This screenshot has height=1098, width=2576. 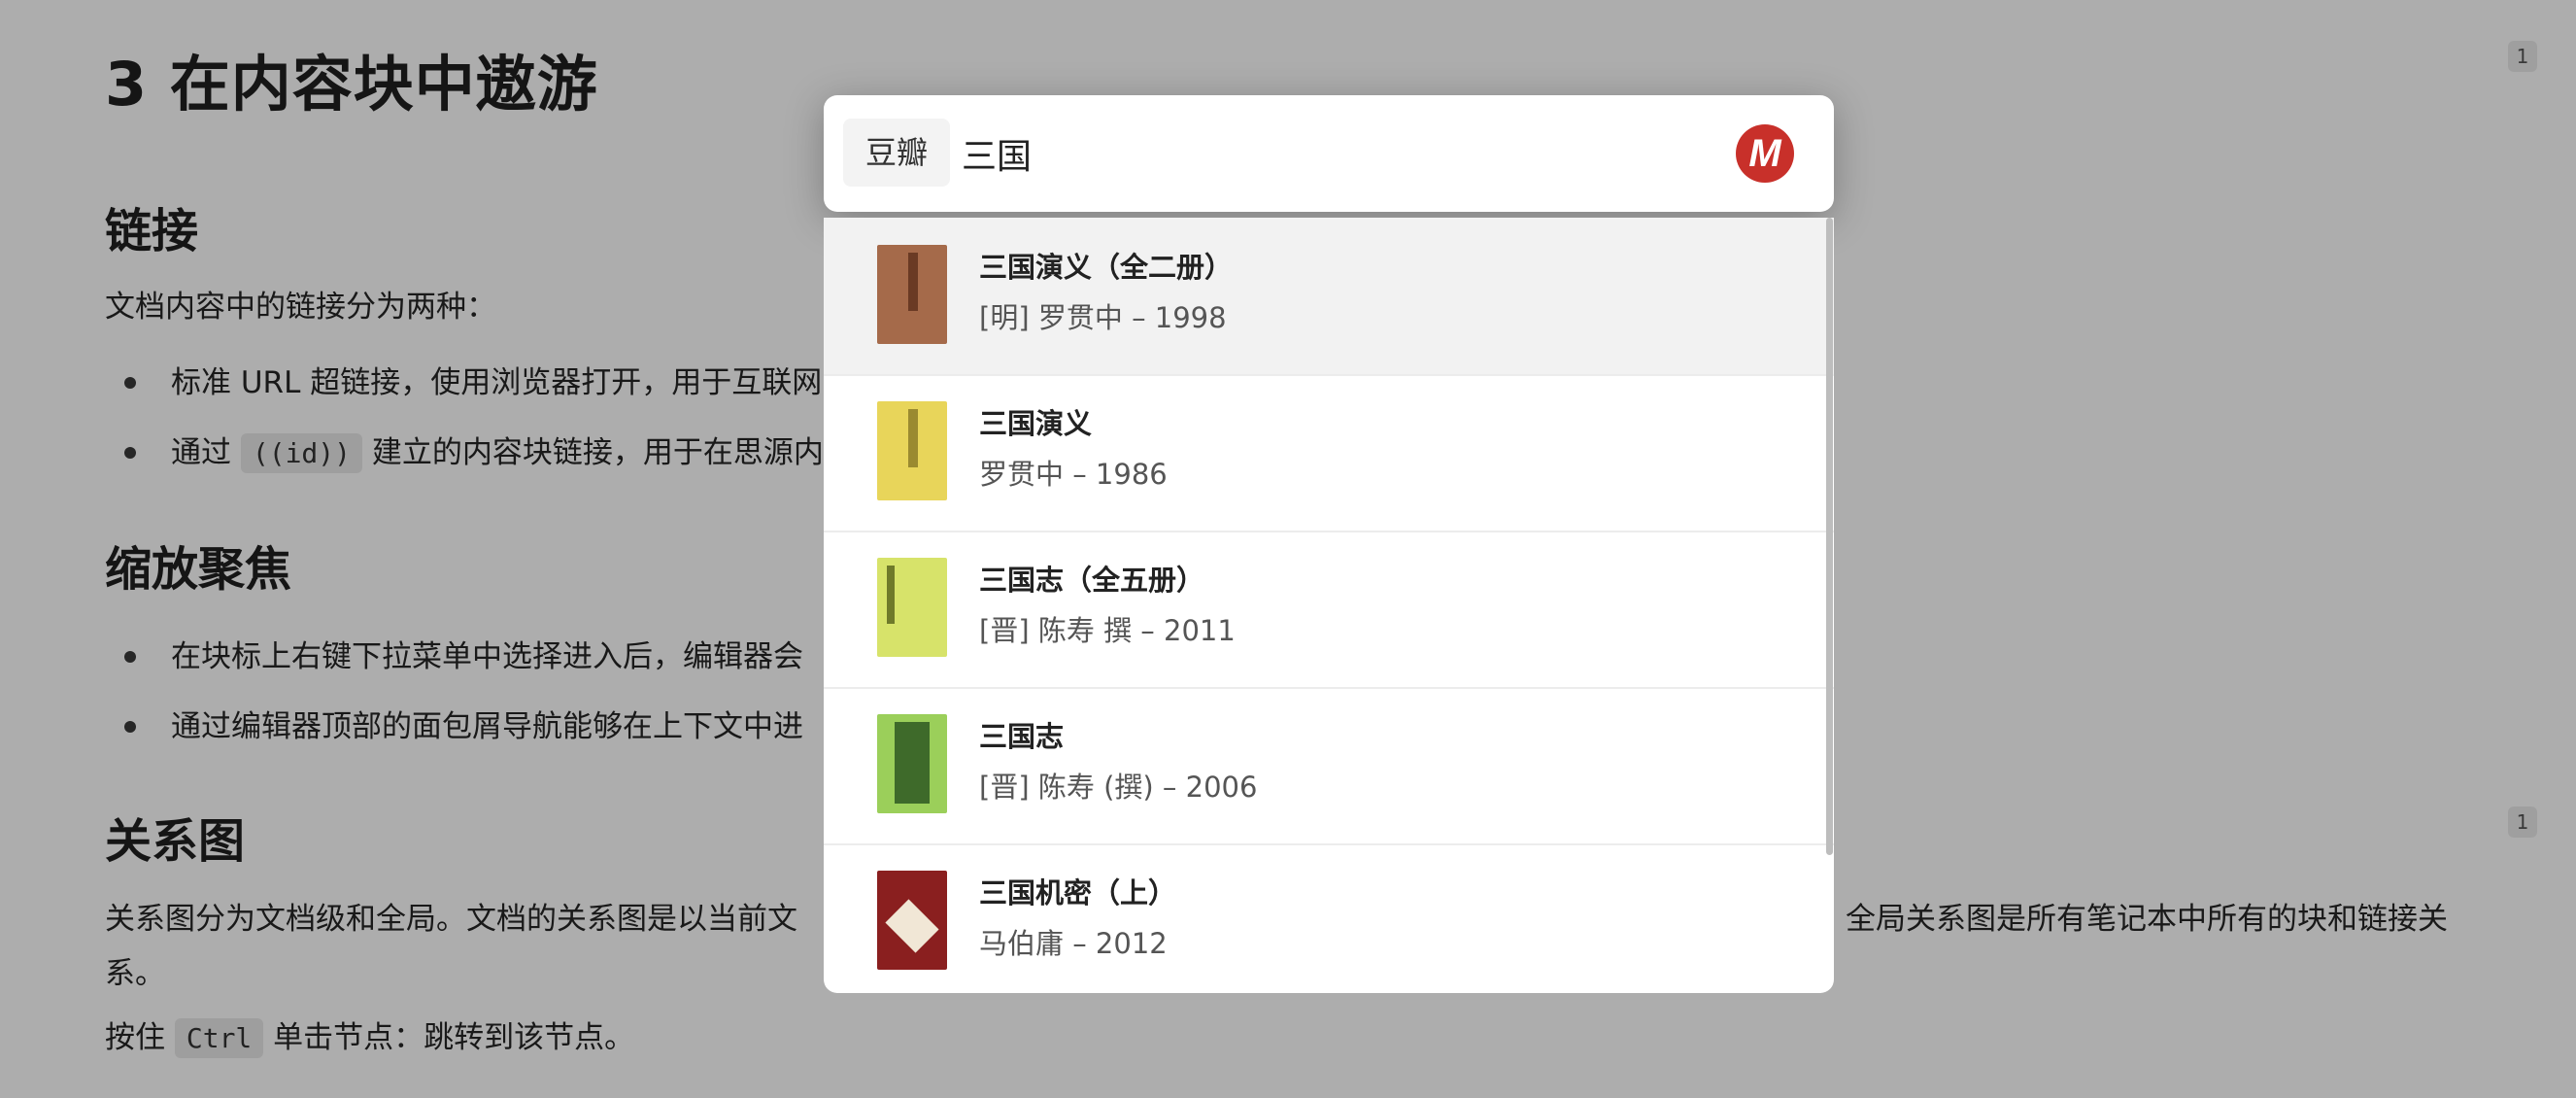 I want to click on m-logo-icon: M, so click(x=1765, y=153).